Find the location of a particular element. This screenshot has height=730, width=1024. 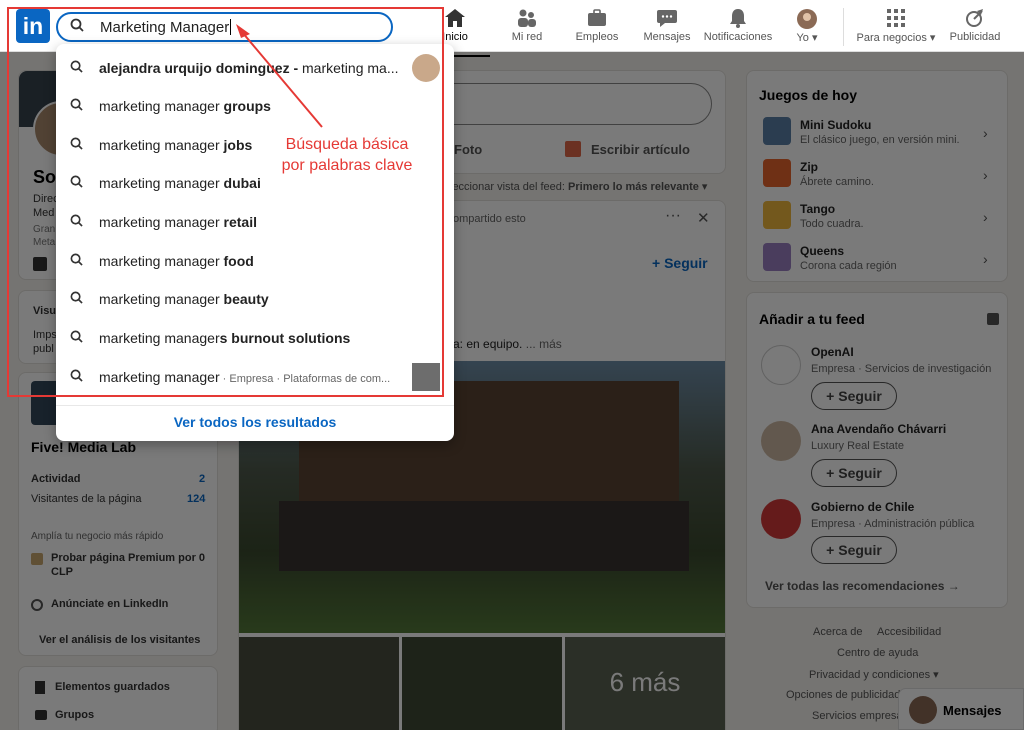

profile-viewers-label: Visu is located at coordinates (44, 311).